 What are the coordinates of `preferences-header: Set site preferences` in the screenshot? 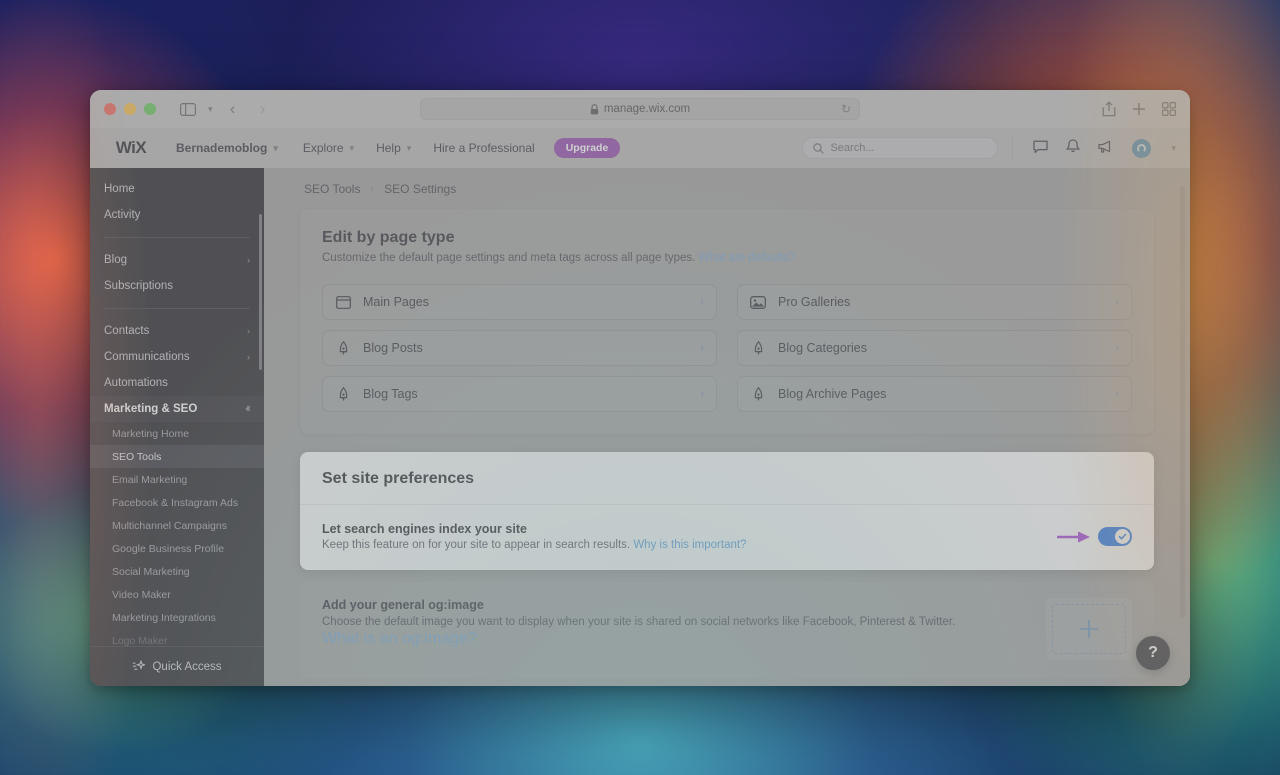 It's located at (727, 478).